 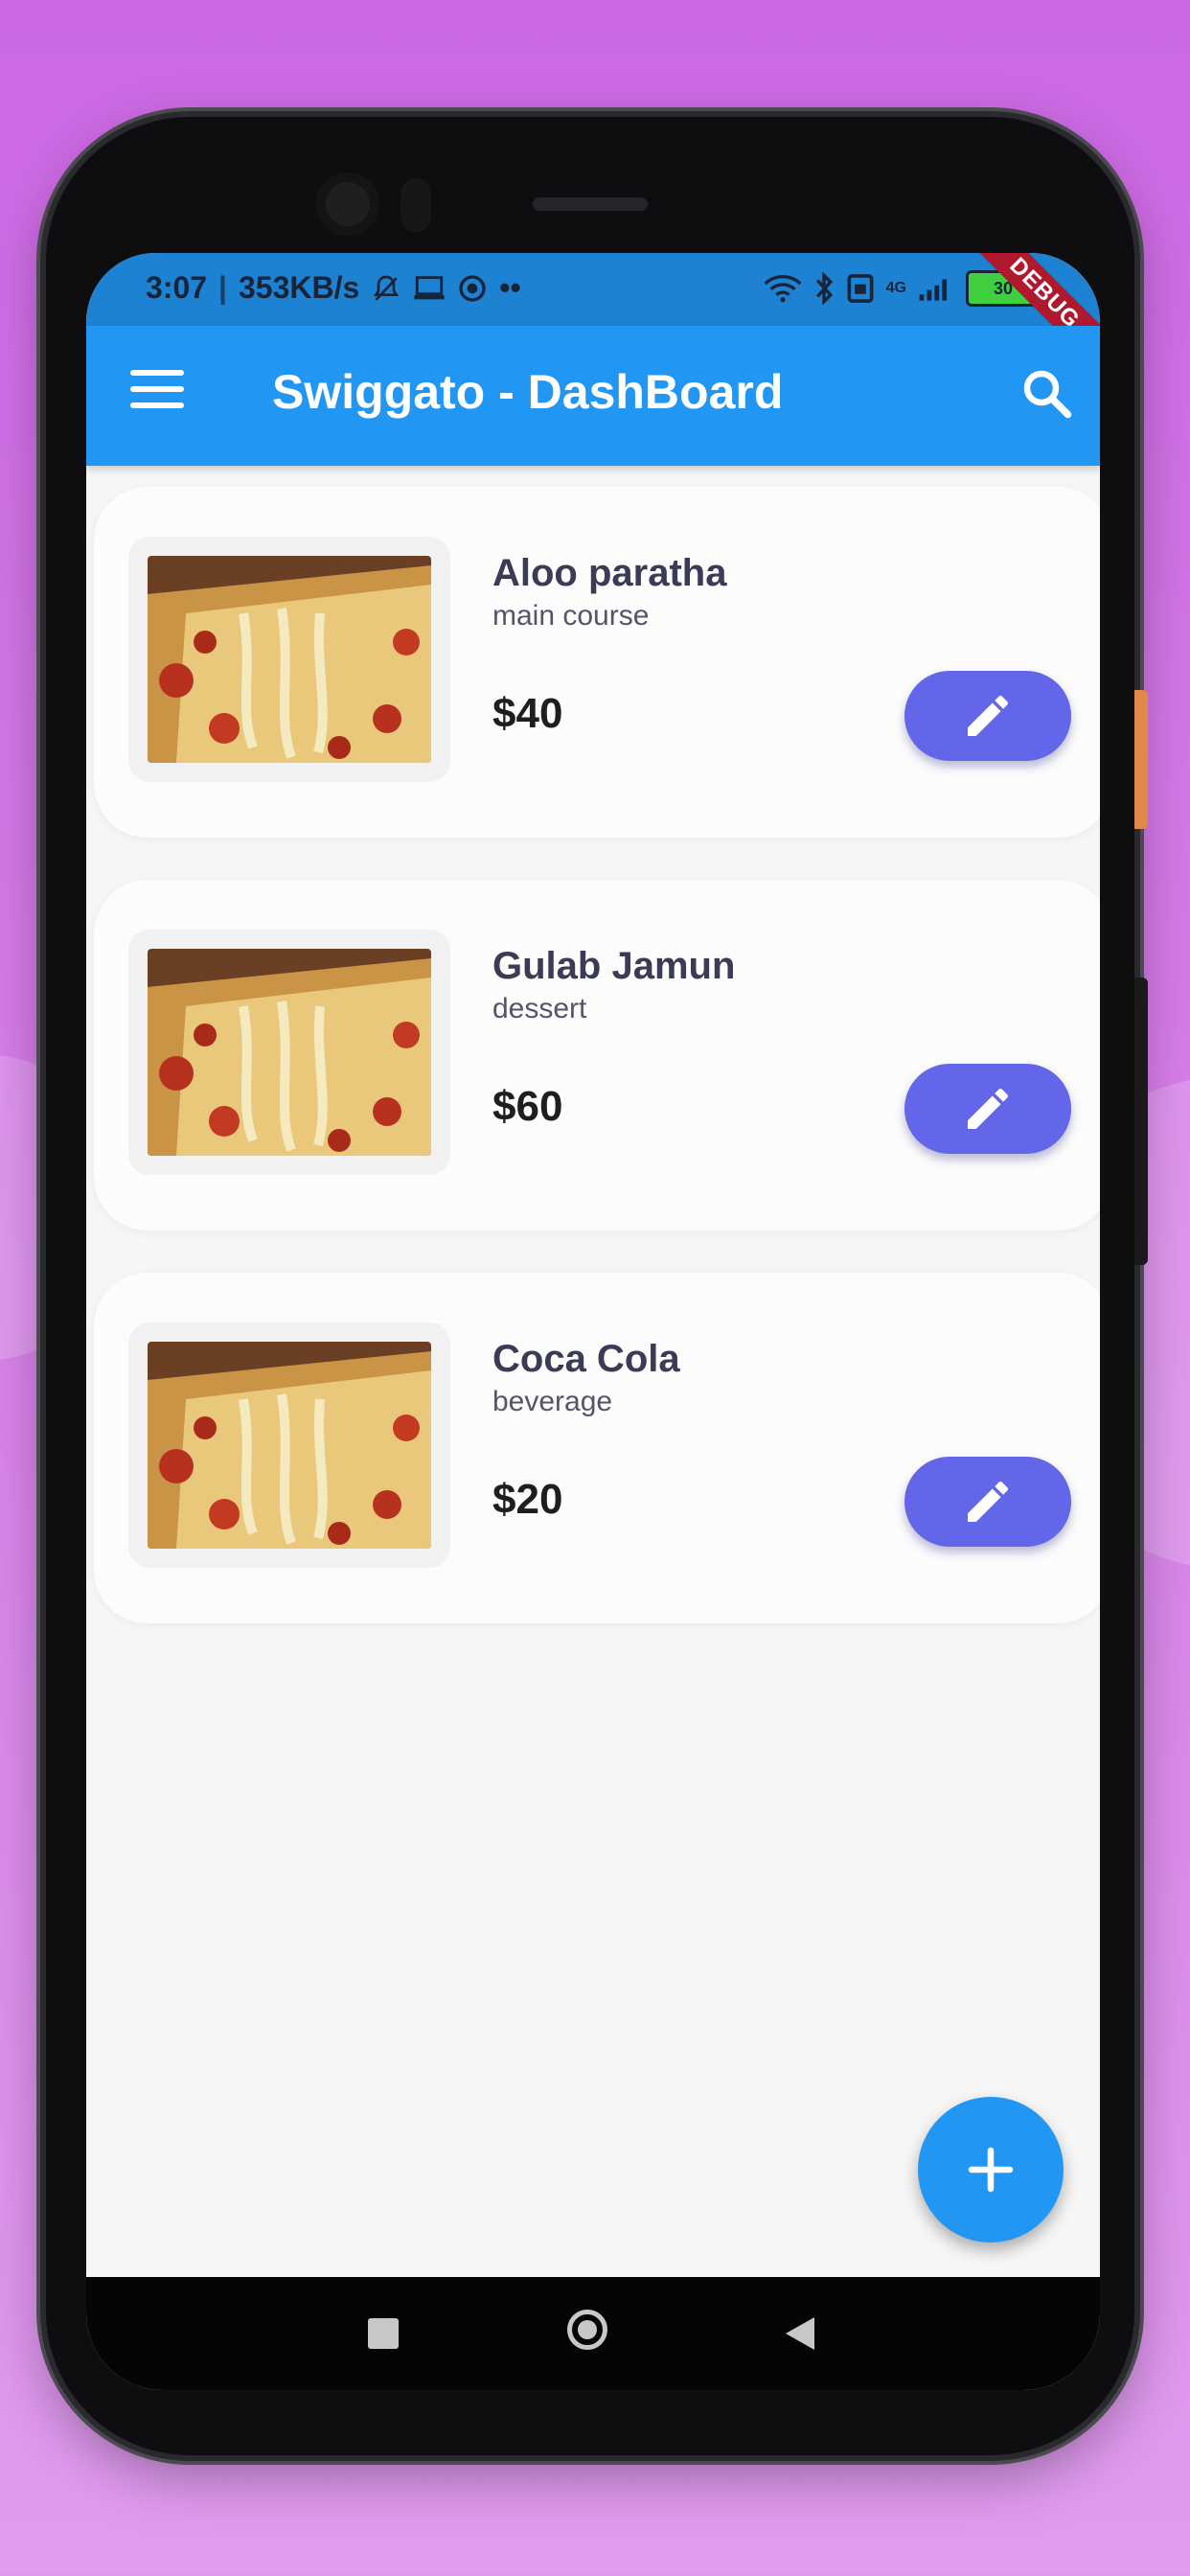 I want to click on status-time: 3:07, so click(x=177, y=287).